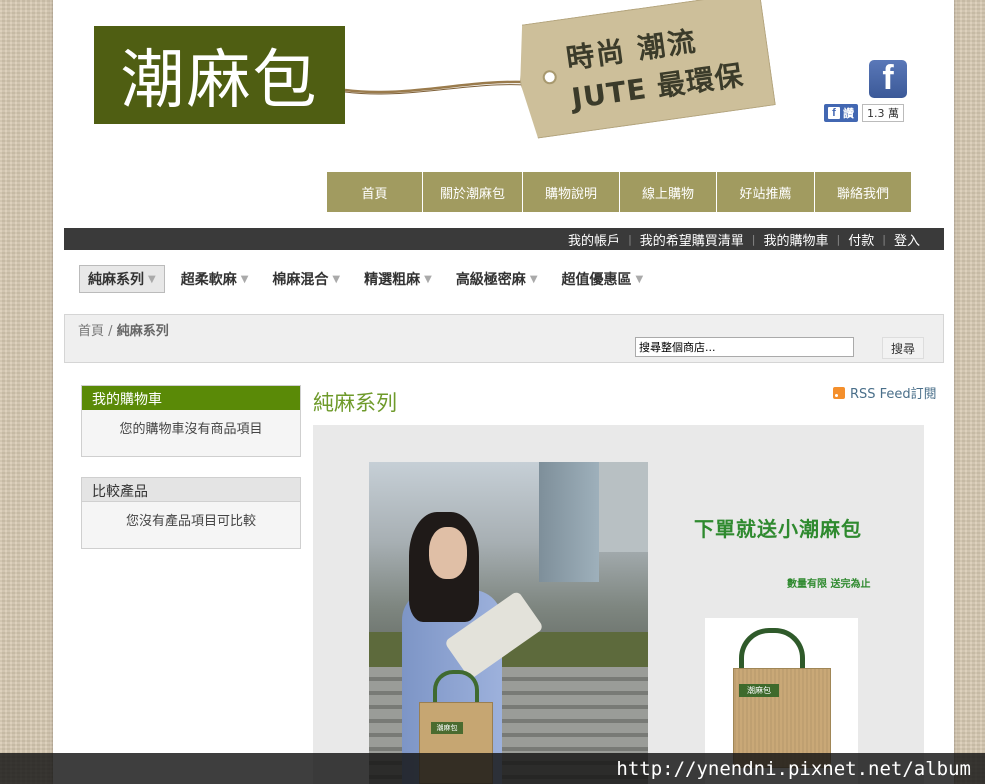  What do you see at coordinates (375, 192) in the screenshot?
I see `main-nav-item-0: 首頁` at bounding box center [375, 192].